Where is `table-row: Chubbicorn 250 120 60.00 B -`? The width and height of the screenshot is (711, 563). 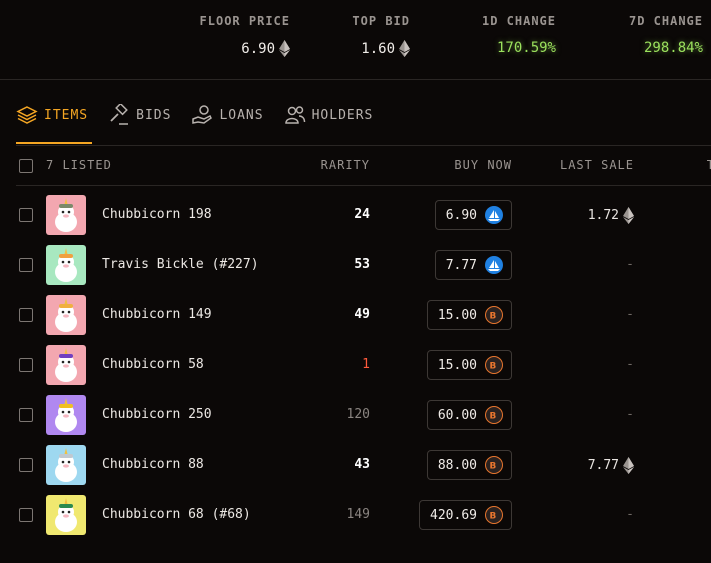
table-row: Chubbicorn 250 120 60.00 B - is located at coordinates (363, 415).